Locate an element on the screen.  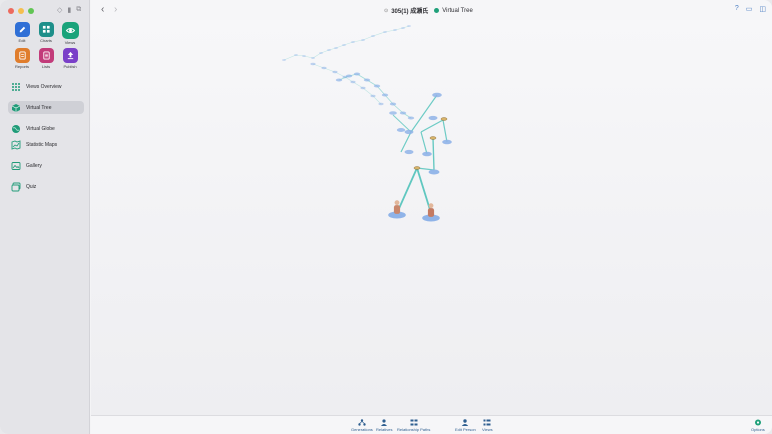
close-window-button is located at coordinates (11, 11).